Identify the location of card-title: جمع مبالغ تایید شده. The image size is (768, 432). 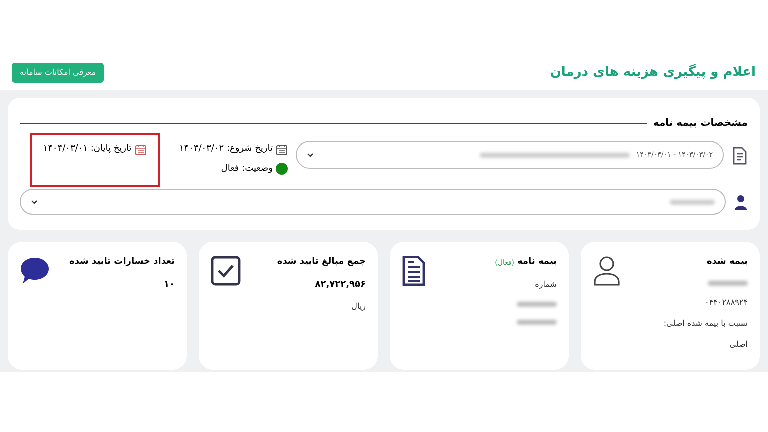
(321, 262).